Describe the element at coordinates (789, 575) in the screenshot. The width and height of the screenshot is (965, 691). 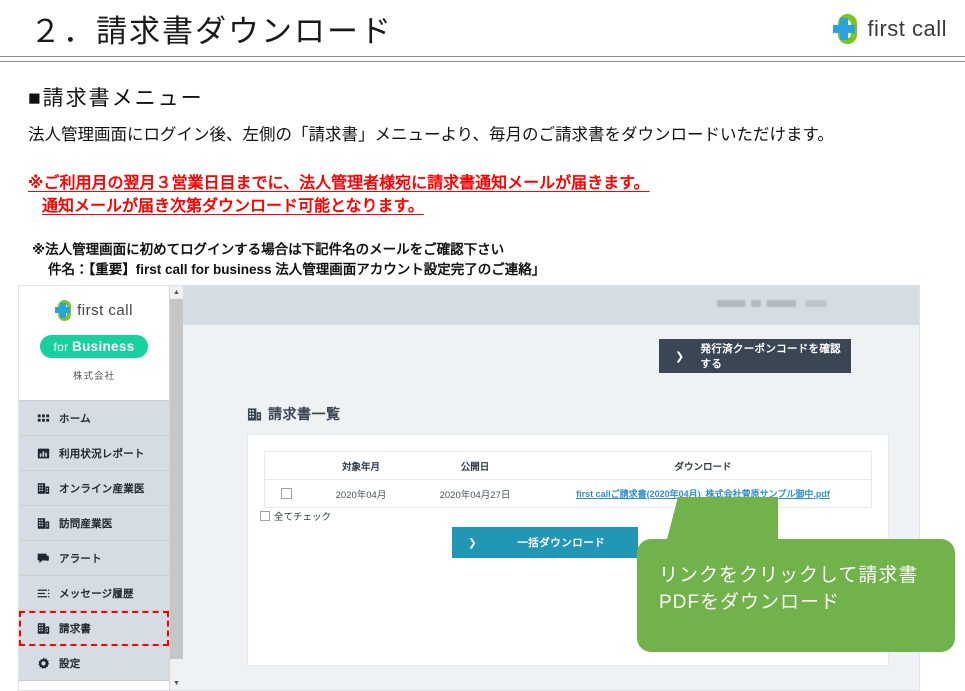
I see `callout-line-1: リンクをクリックして請求書` at that location.